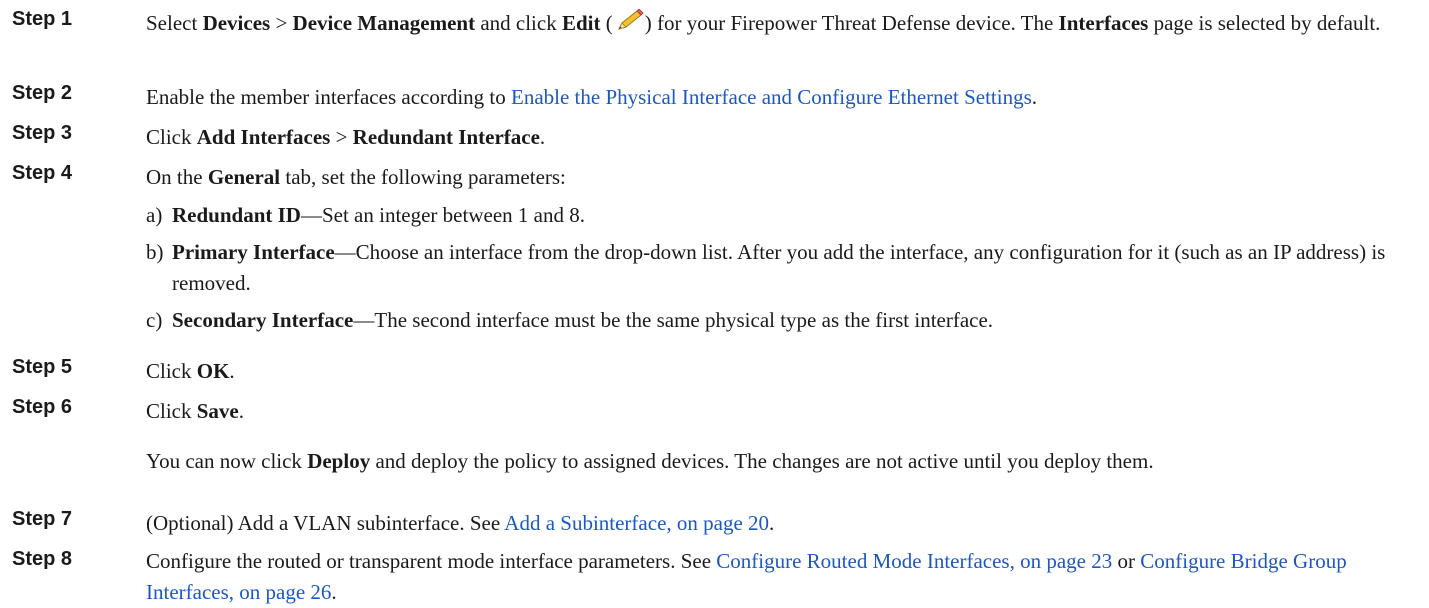 This screenshot has width=1429, height=608. I want to click on step-label: Step 1, so click(42, 19).